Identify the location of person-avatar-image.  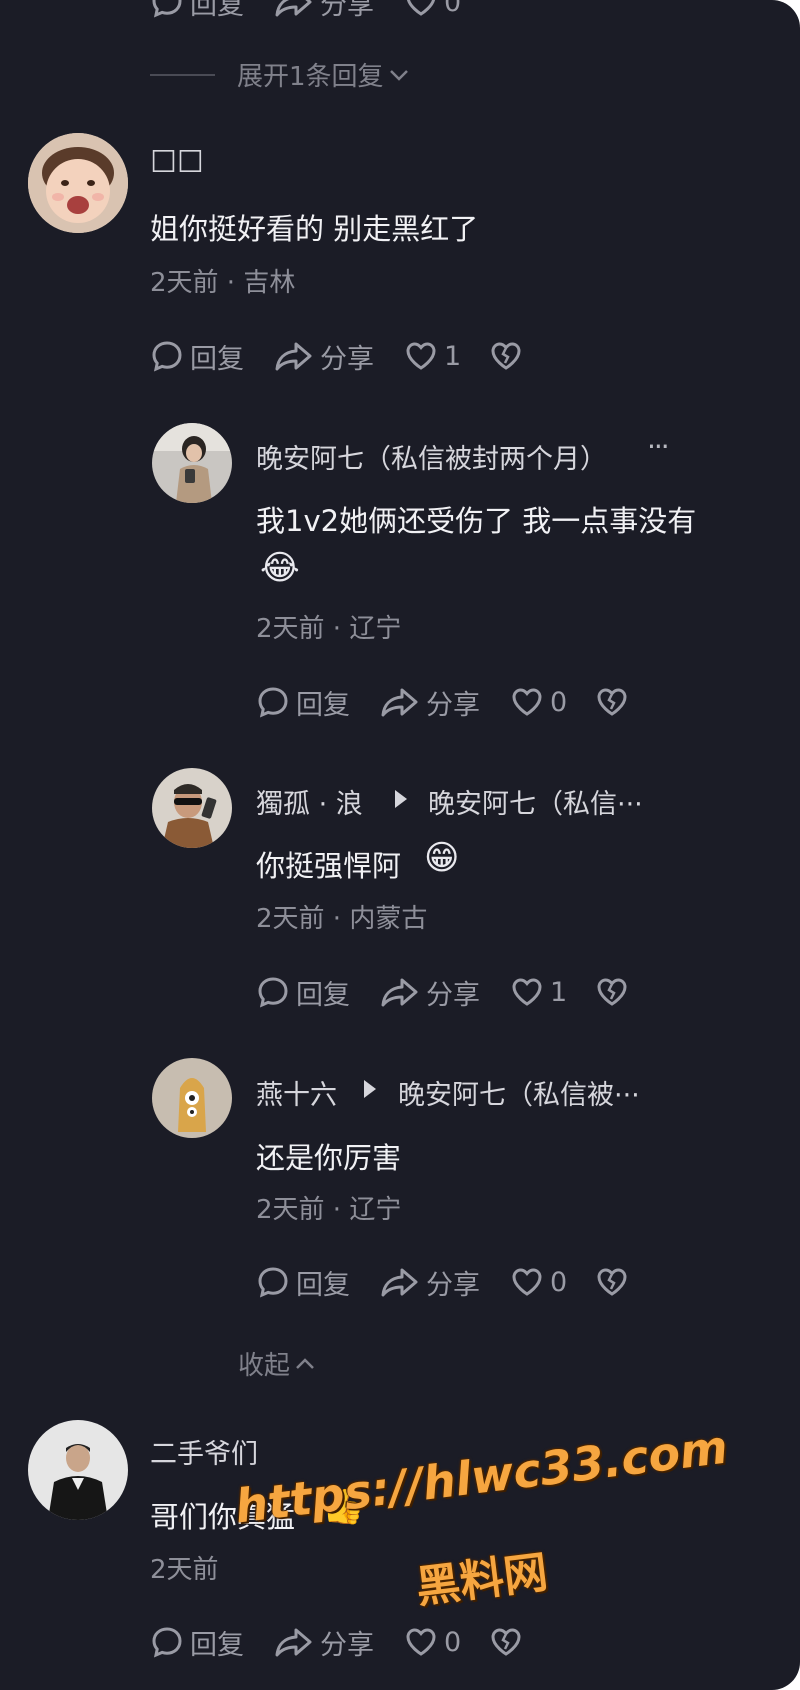
(192, 463).